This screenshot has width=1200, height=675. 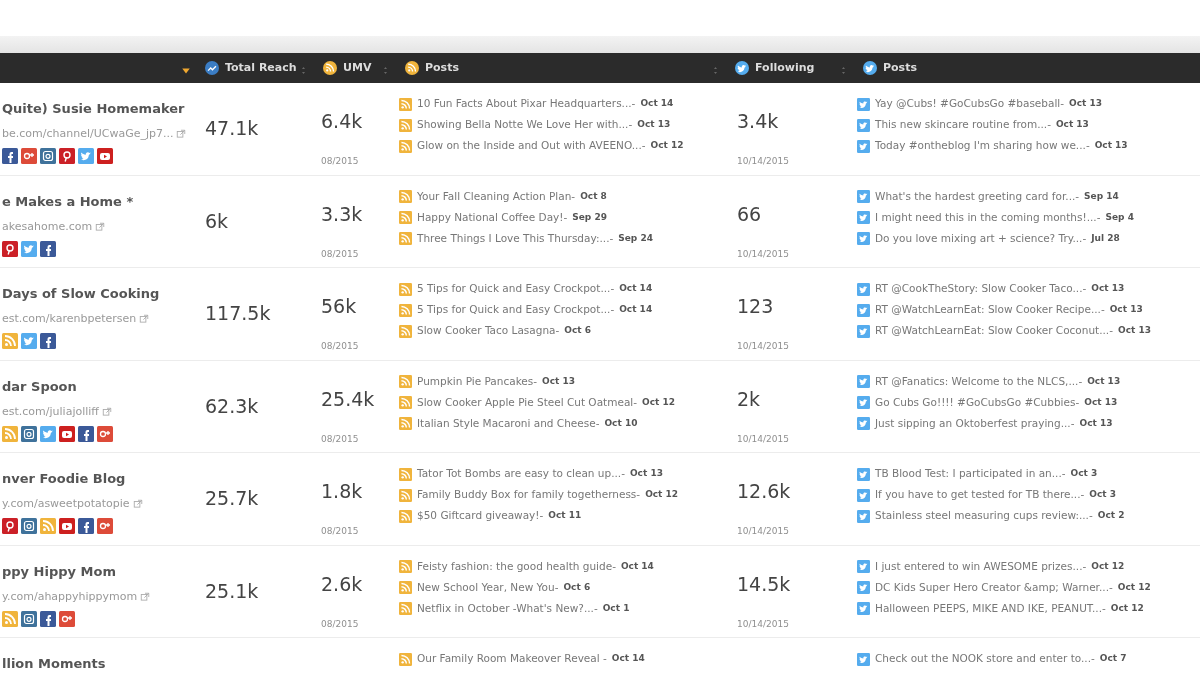 What do you see at coordinates (521, 474) in the screenshot?
I see `post-title: Tator Tot Bombs are easy to clean up...-` at bounding box center [521, 474].